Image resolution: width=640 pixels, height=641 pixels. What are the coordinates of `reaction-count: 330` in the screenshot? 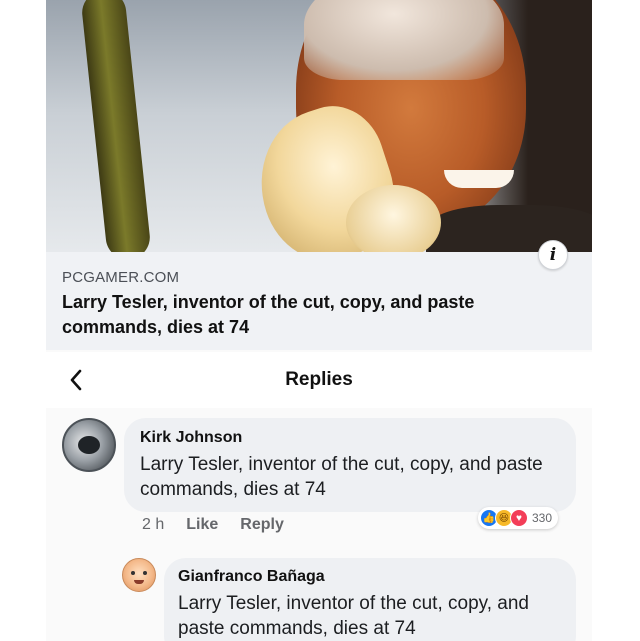 It's located at (542, 518).